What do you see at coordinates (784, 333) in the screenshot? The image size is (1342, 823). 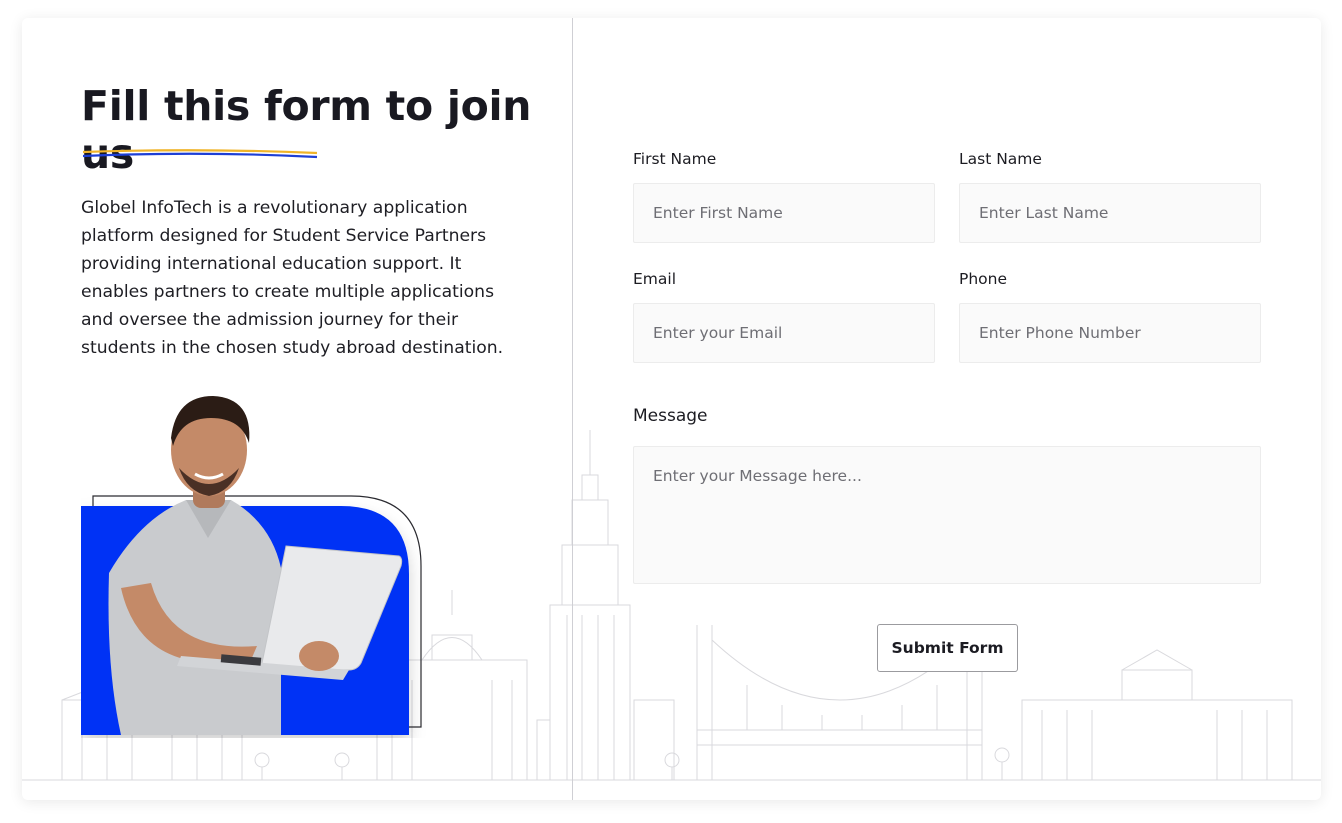 I see `email-input` at bounding box center [784, 333].